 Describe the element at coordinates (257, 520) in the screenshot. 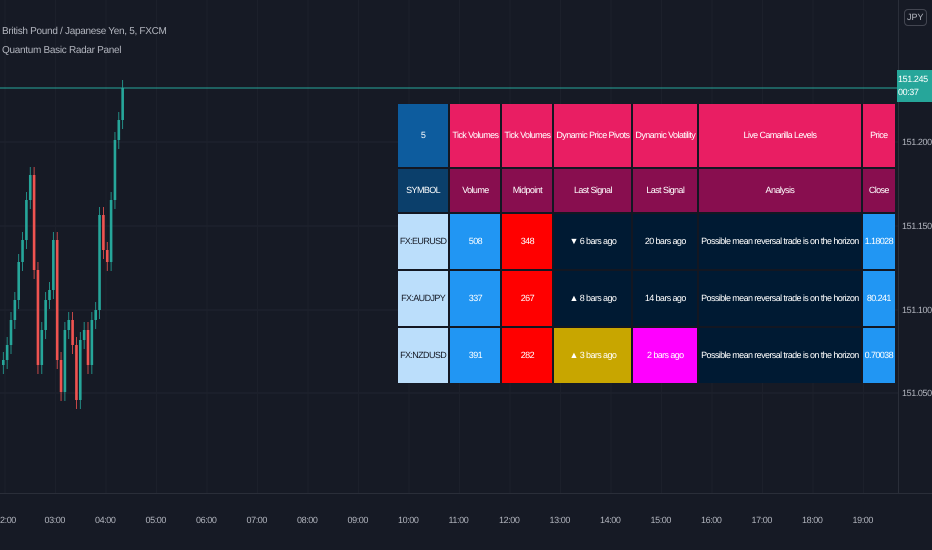

I see `time-label: 07:00` at that location.